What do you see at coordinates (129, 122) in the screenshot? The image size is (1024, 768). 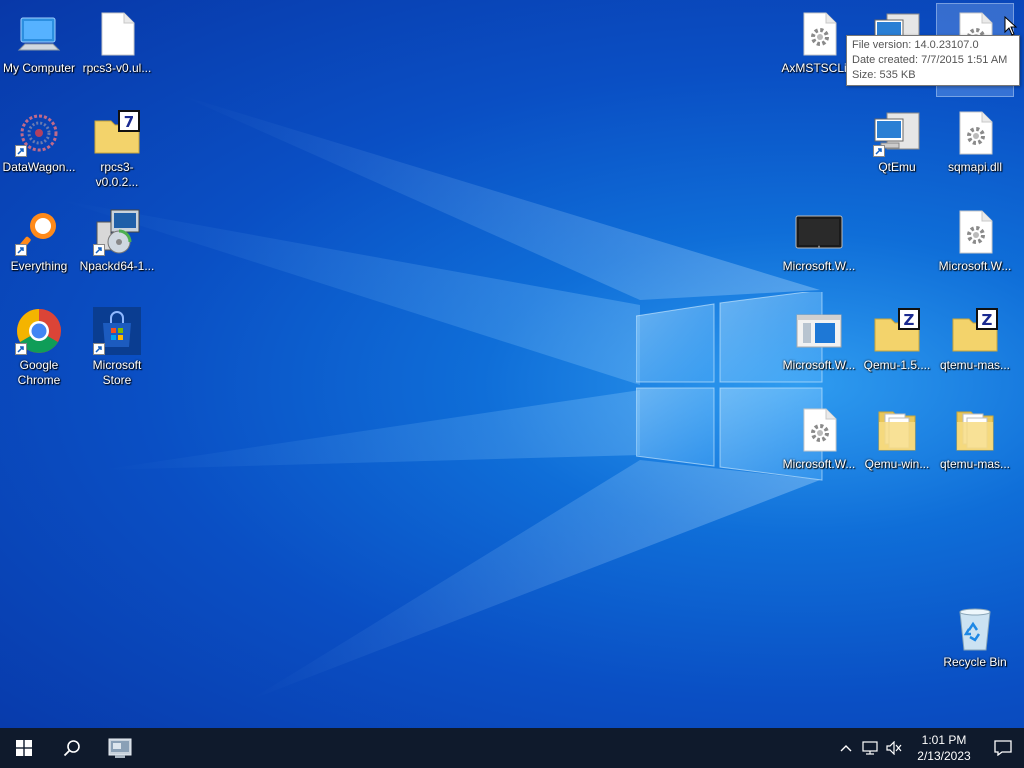 I see `svg-text: 7` at bounding box center [129, 122].